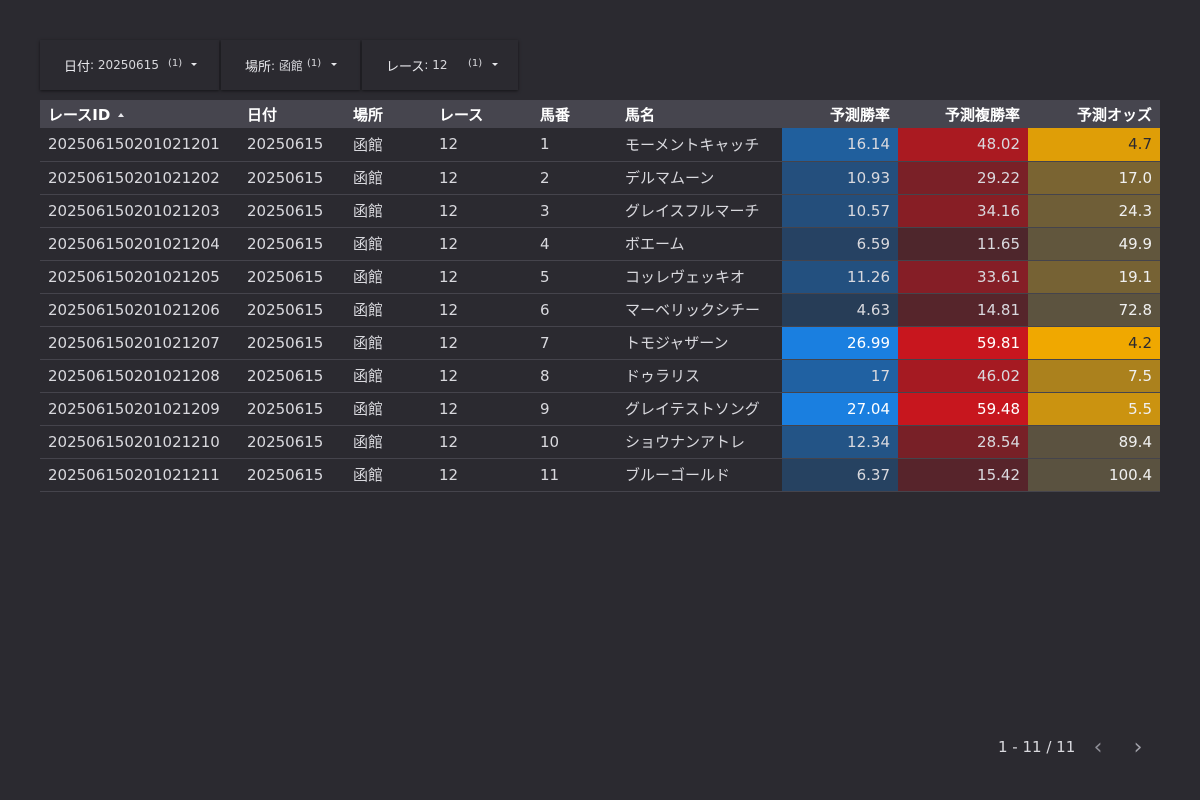 This screenshot has height=800, width=1200. I want to click on cell-win-rate: 27.04, so click(840, 408).